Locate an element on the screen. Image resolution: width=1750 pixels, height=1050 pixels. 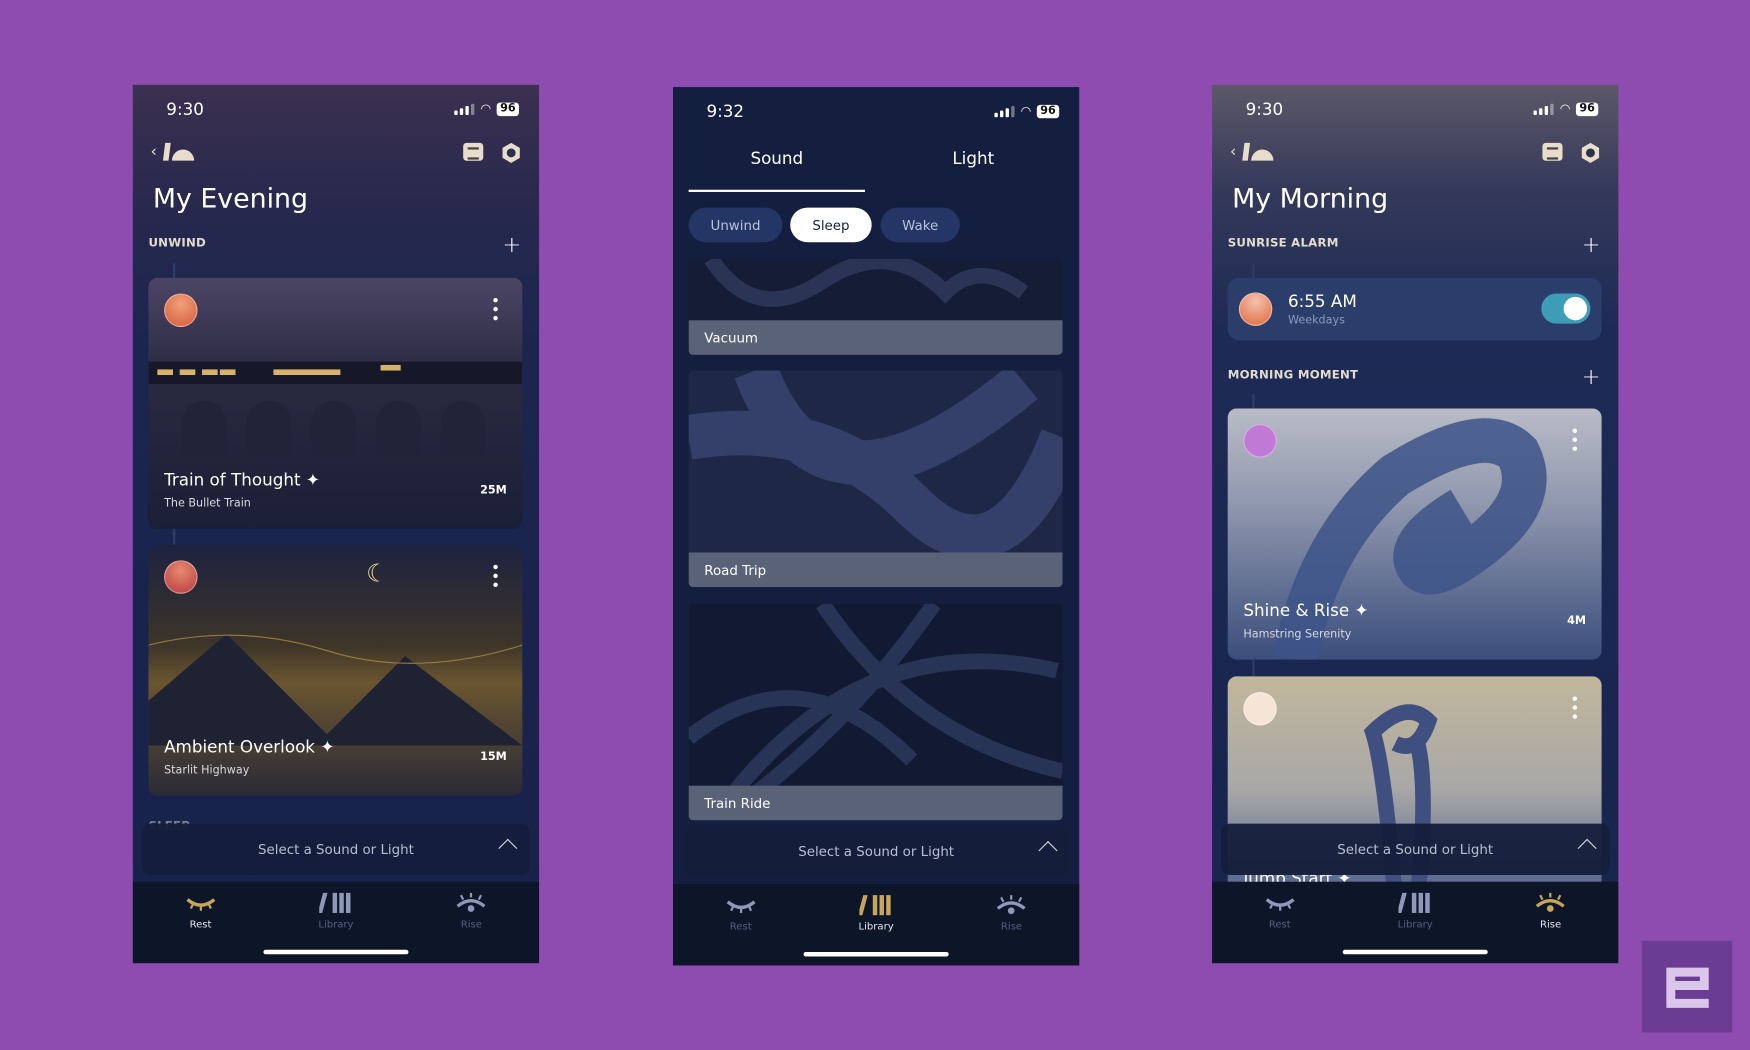
sound-card: Train Ride is located at coordinates (875, 712).